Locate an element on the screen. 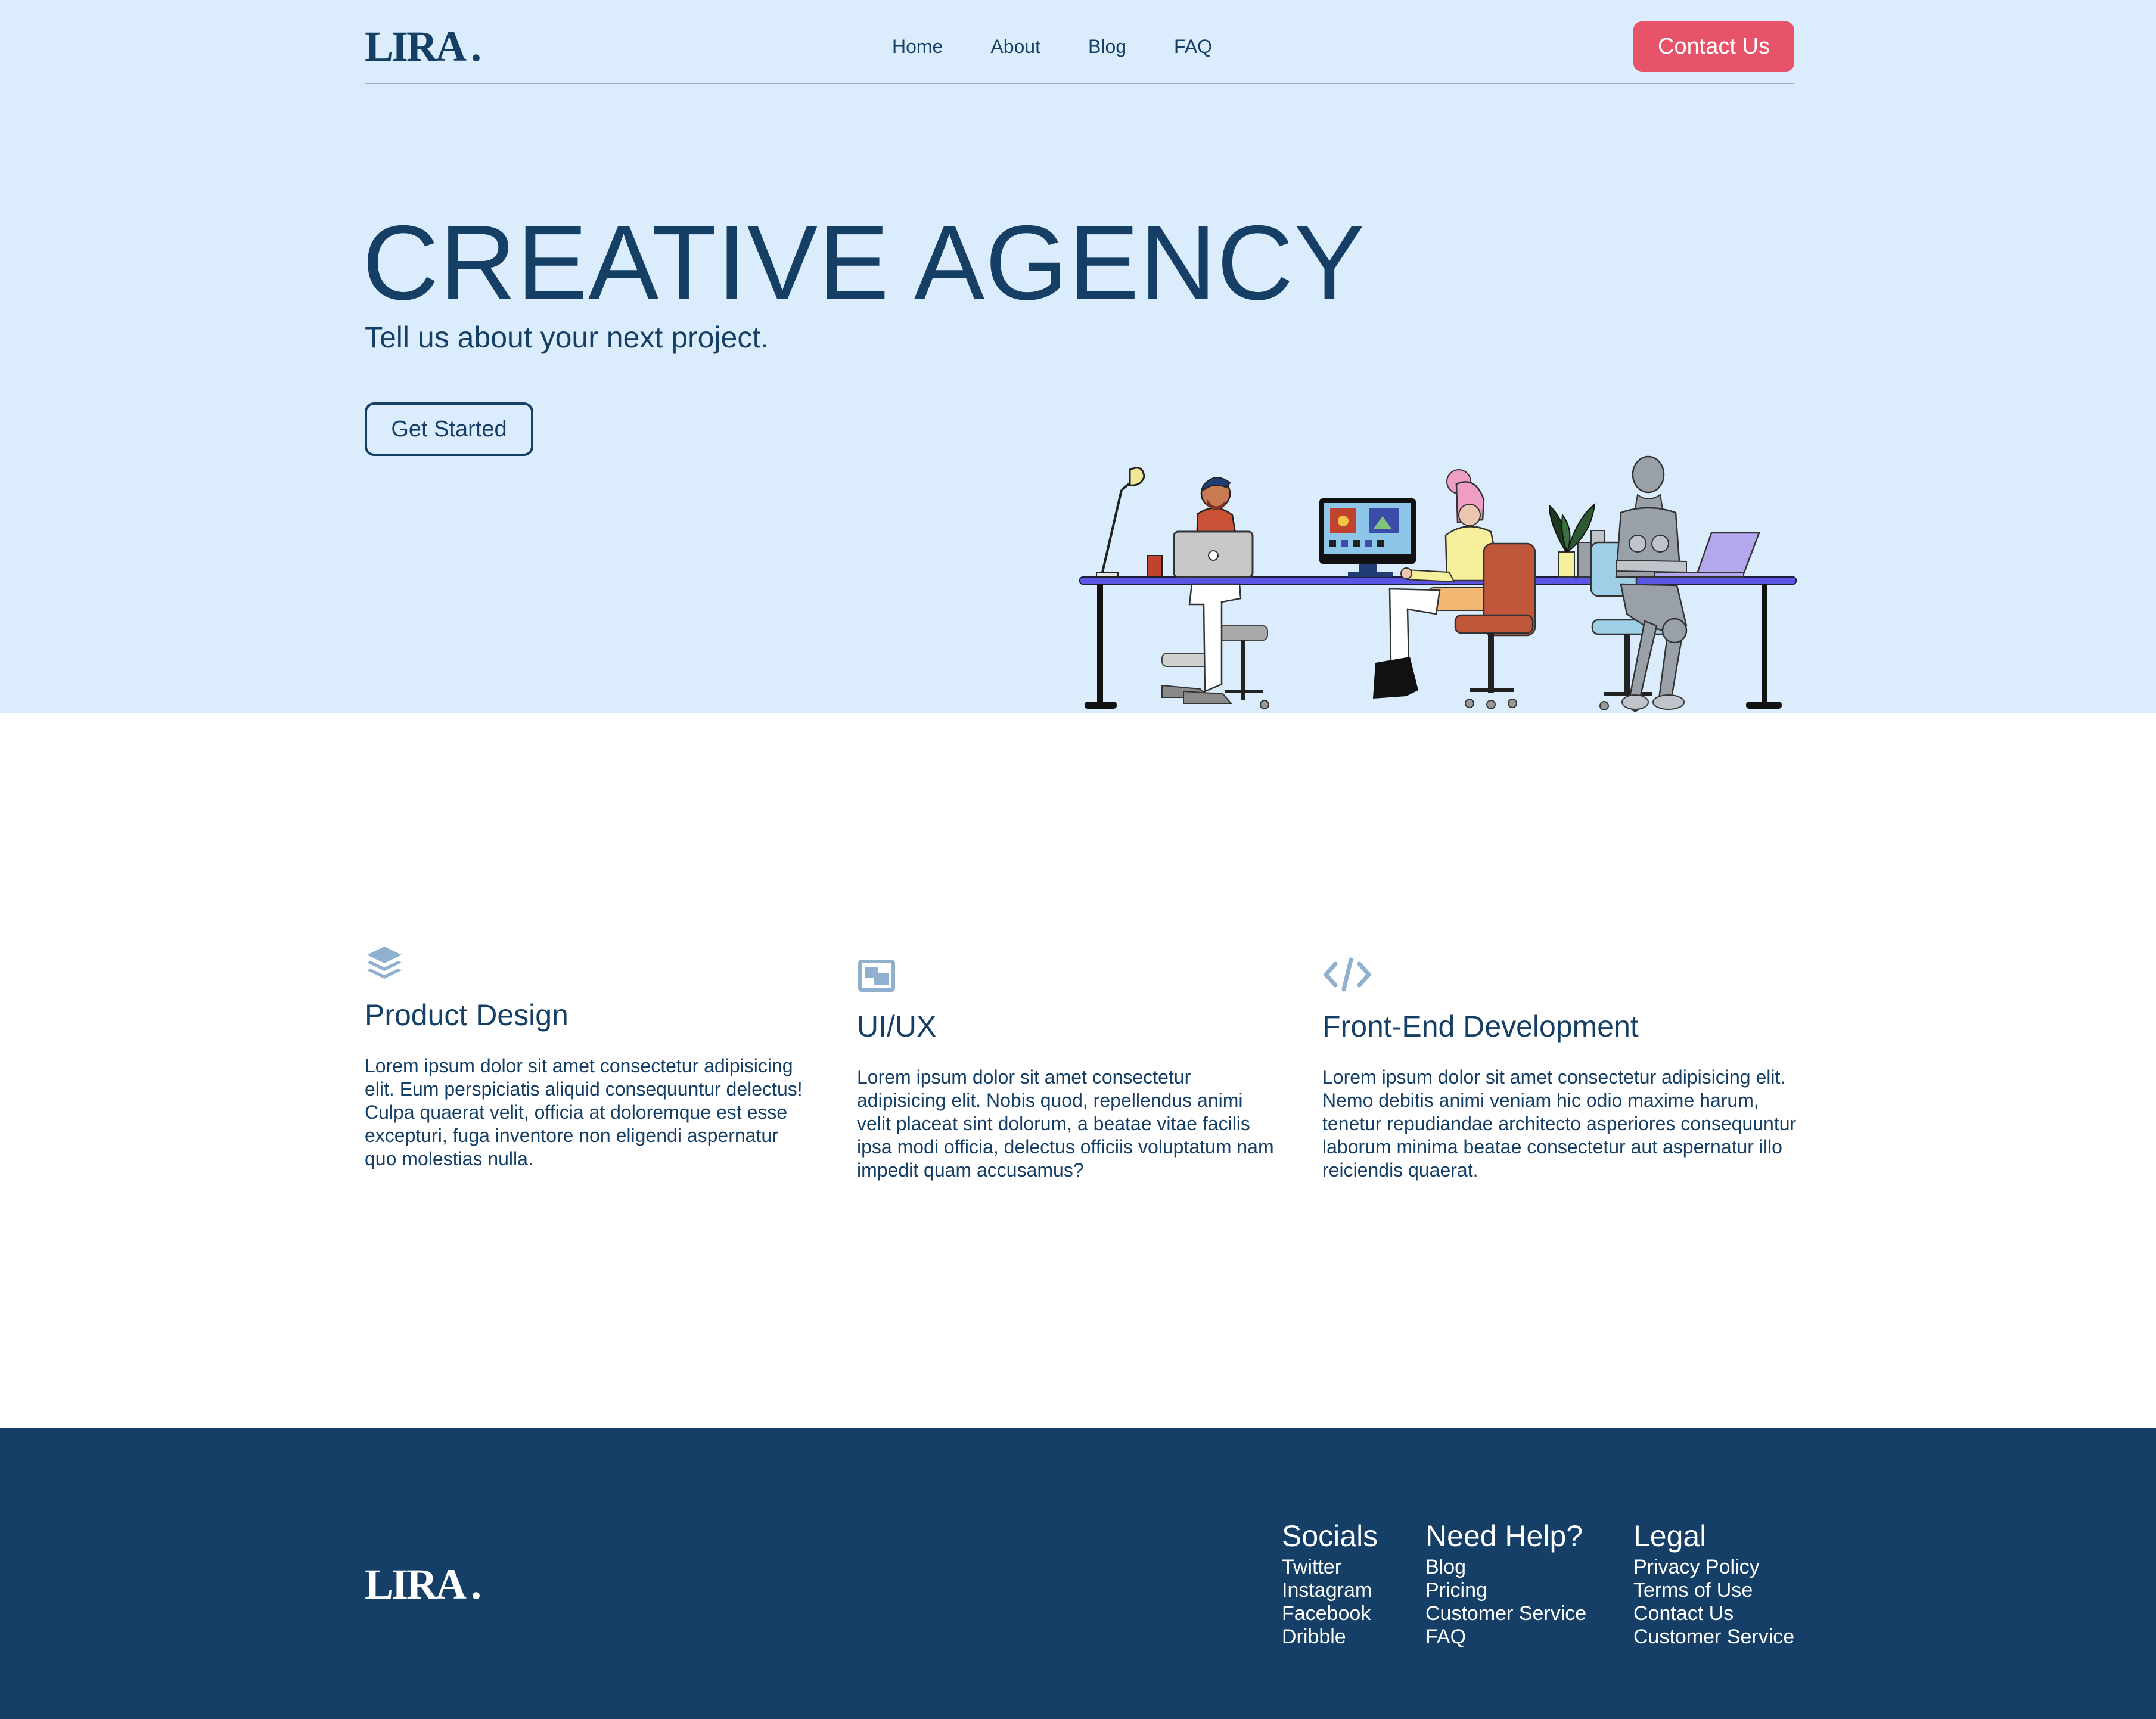  footer-link-instagram: Instagram is located at coordinates (1330, 1590).